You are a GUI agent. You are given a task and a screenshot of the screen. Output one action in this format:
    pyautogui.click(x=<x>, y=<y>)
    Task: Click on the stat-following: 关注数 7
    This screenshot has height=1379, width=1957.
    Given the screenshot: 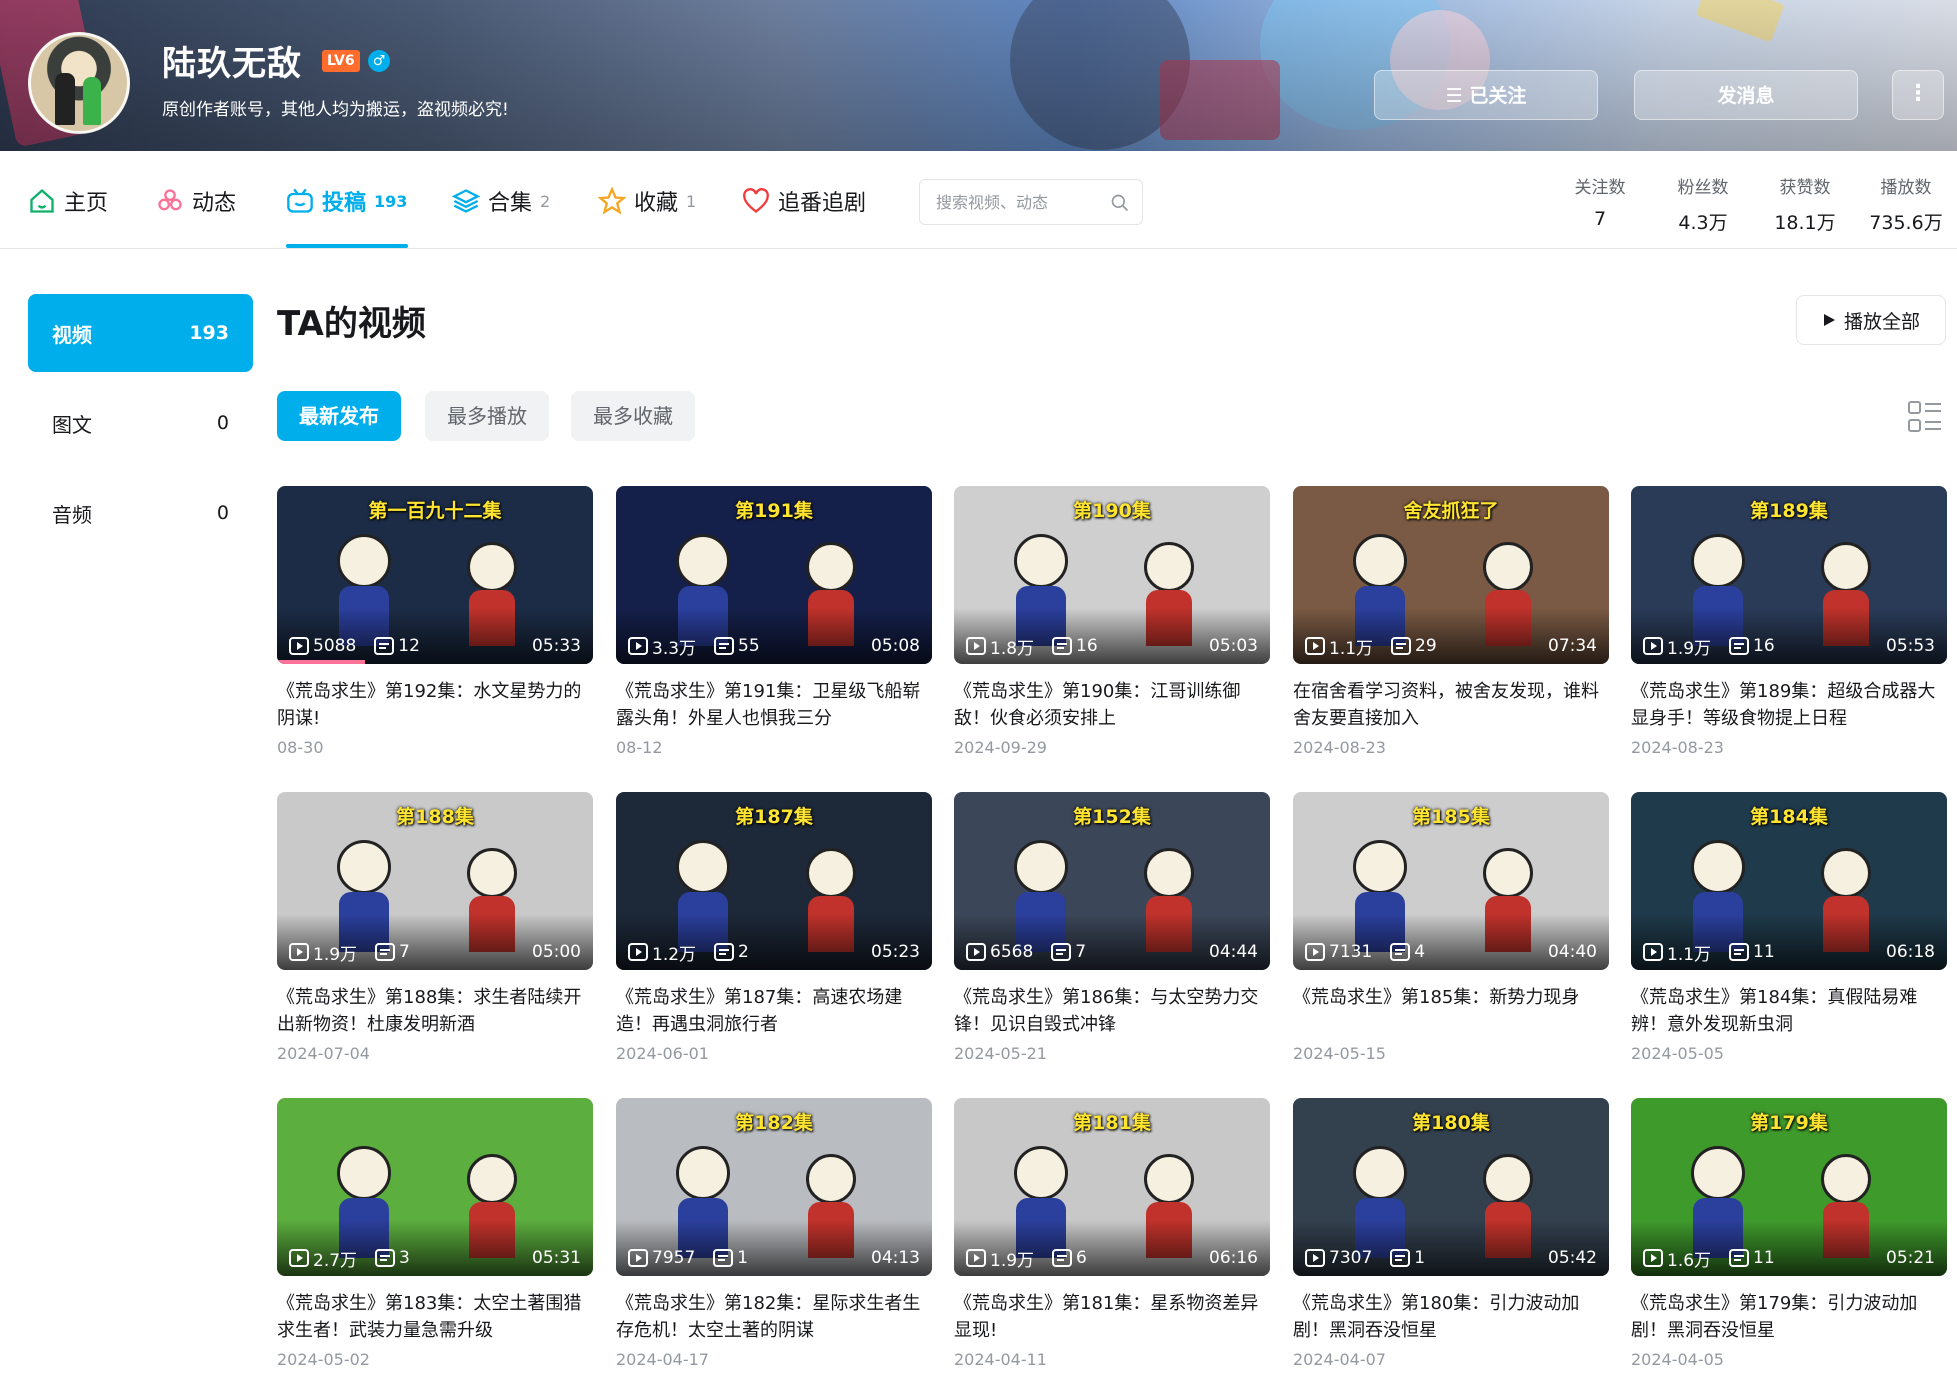 What is the action you would take?
    pyautogui.click(x=1600, y=201)
    